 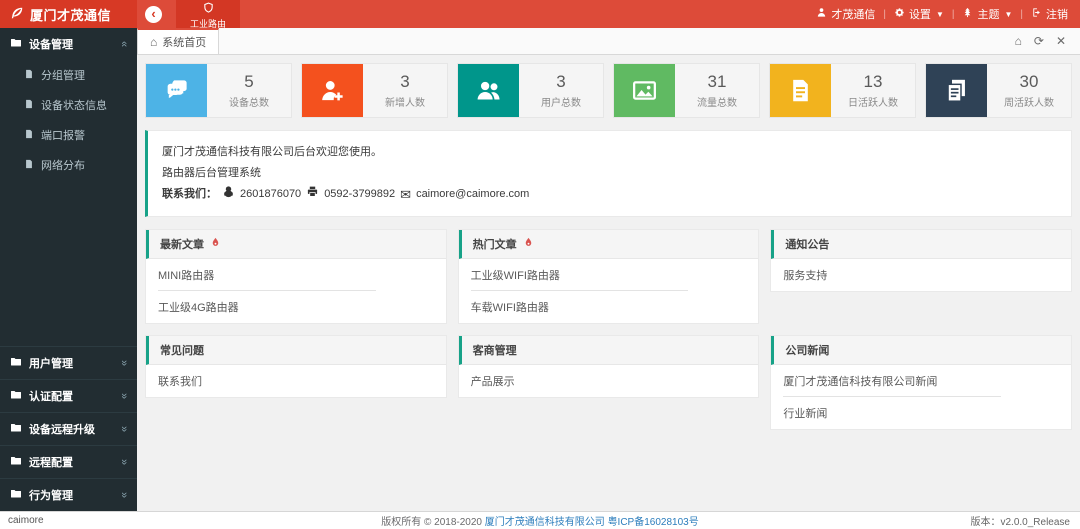 I want to click on hot-icon, so click(x=528, y=244).